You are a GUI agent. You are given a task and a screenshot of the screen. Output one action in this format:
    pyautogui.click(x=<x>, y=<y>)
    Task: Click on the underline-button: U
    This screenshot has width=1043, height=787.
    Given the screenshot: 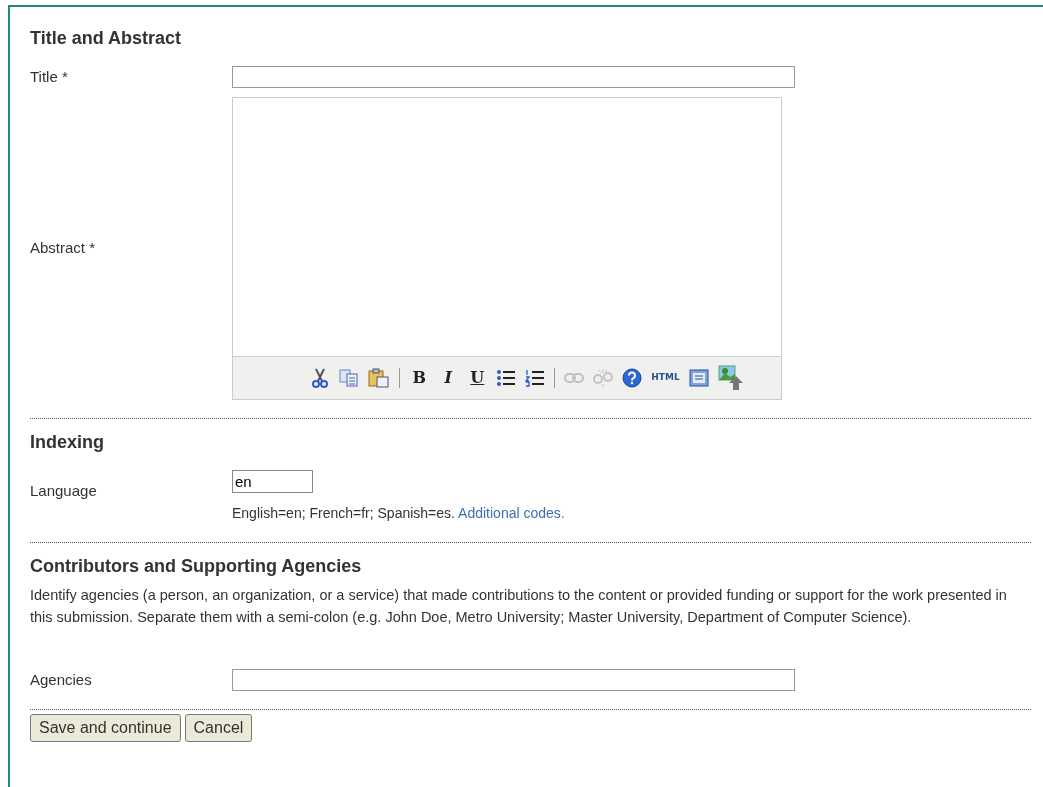 What is the action you would take?
    pyautogui.click(x=477, y=377)
    